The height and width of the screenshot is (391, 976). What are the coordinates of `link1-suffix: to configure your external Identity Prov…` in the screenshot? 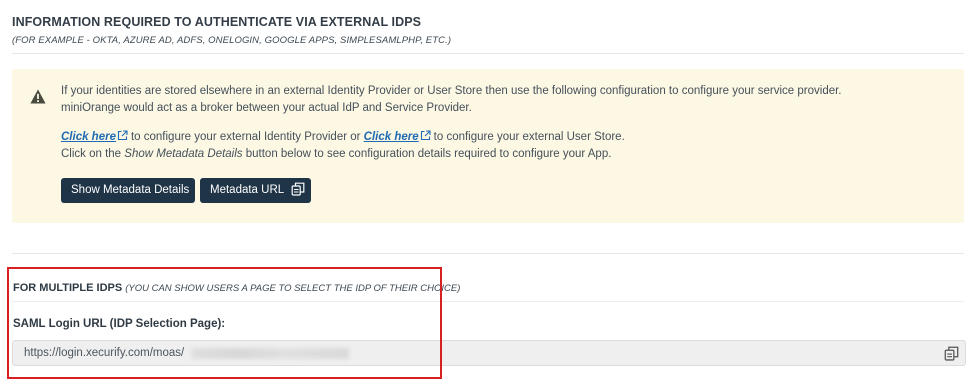 It's located at (245, 137).